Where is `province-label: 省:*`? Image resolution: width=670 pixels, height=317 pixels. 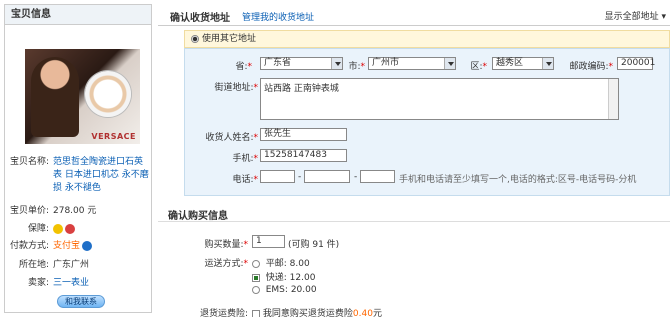
province-label: 省:* is located at coordinates (243, 67).